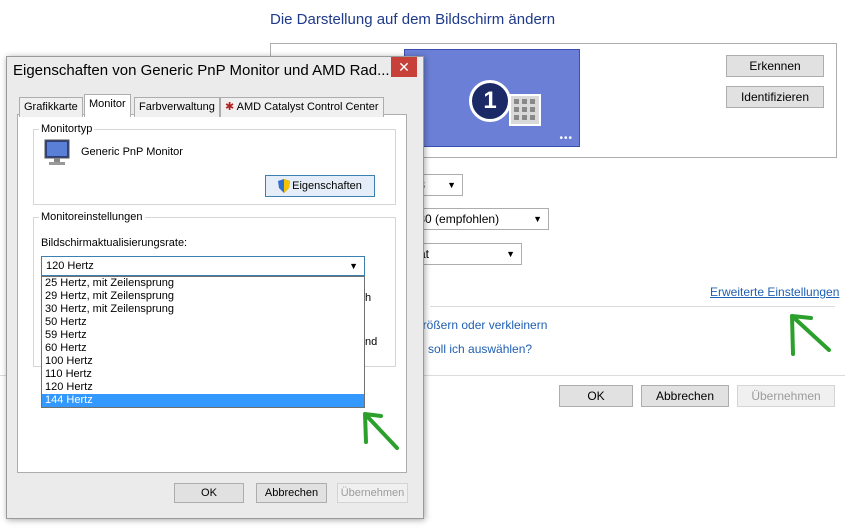  I want to click on obscured-text: h, so click(368, 298).